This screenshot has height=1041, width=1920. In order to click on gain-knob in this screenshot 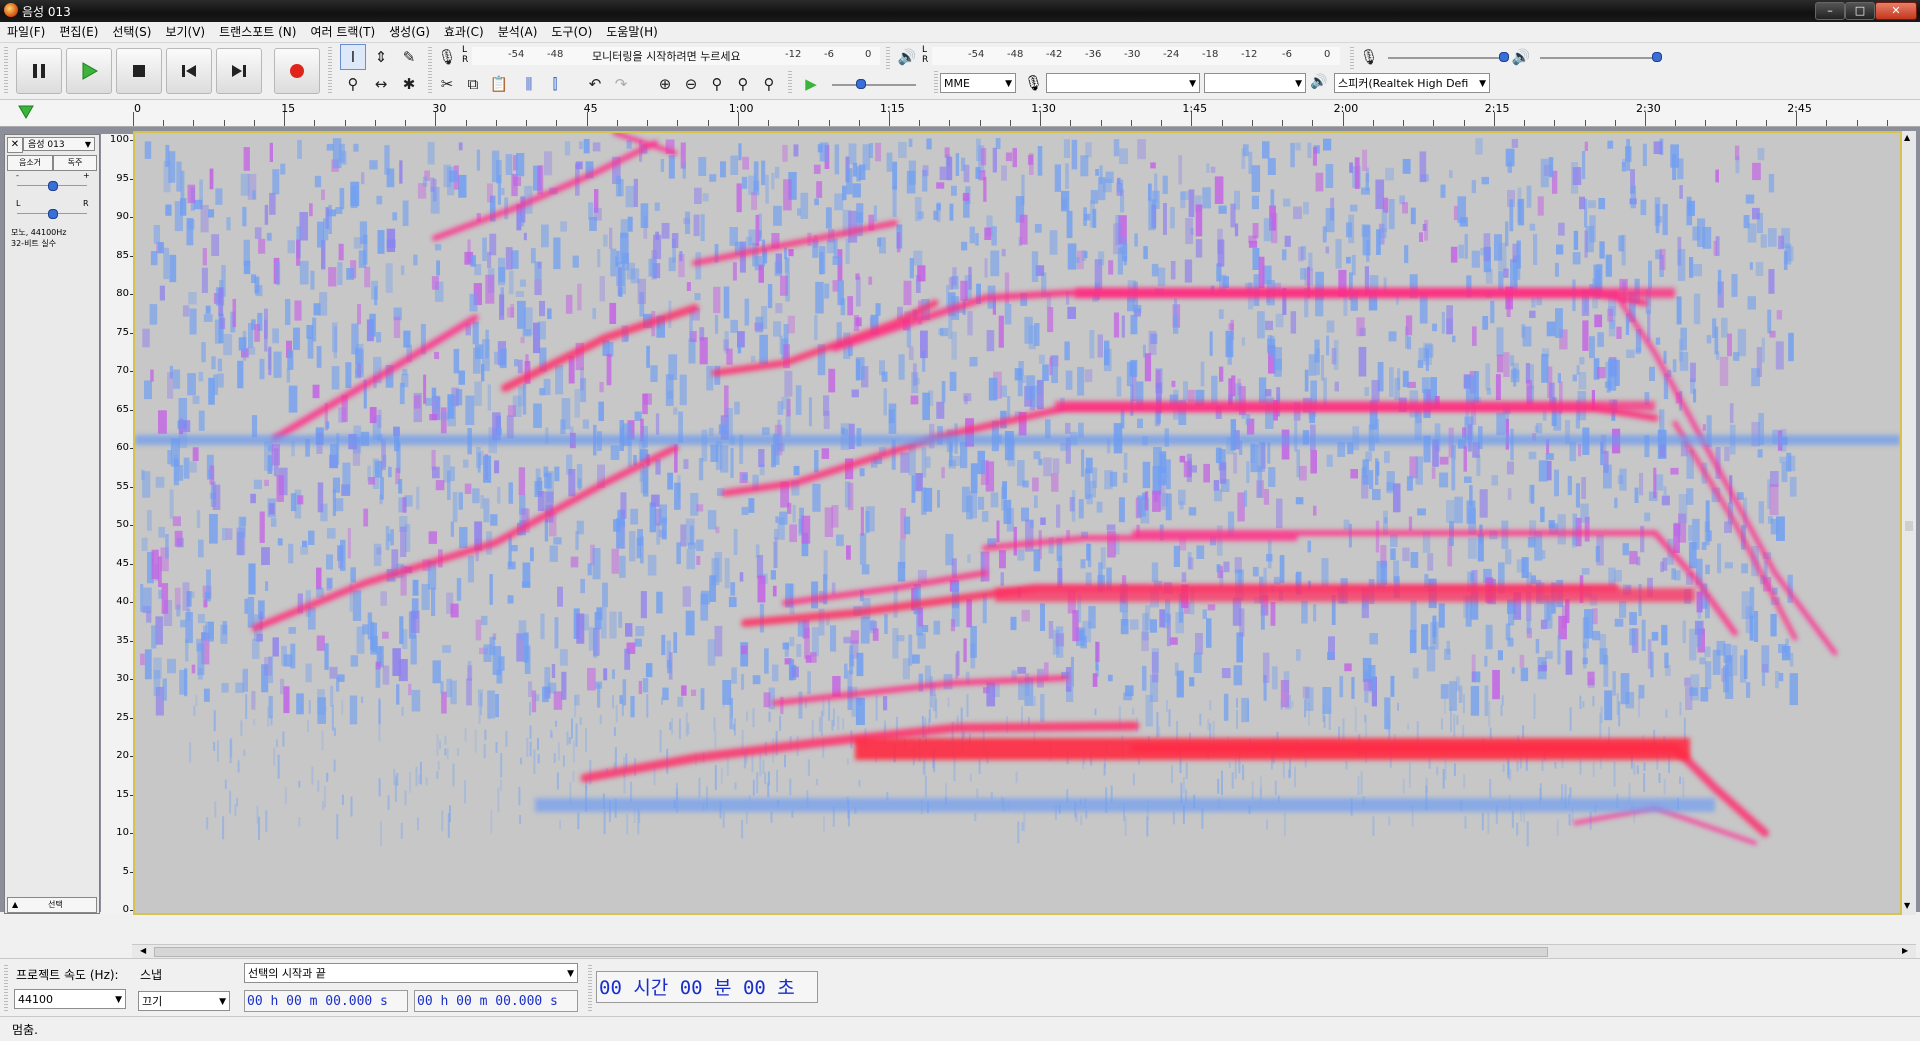, I will do `click(53, 186)`.